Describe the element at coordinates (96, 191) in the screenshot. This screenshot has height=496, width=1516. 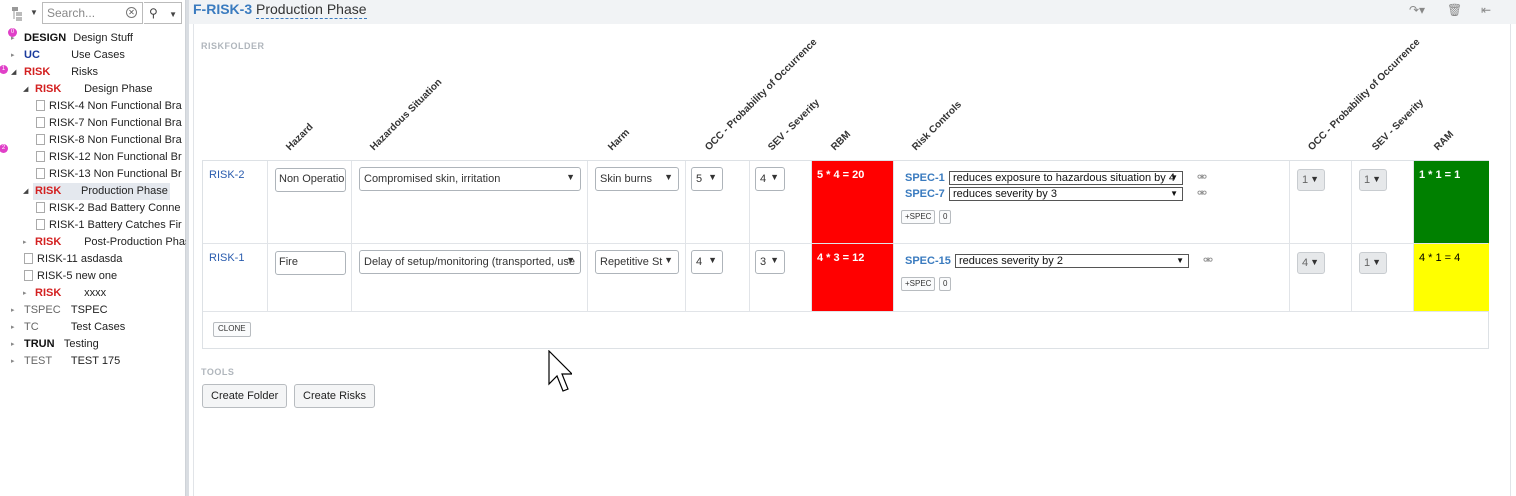
I see `tree-item-production-phase: ◢ RISK Production Phase` at that location.